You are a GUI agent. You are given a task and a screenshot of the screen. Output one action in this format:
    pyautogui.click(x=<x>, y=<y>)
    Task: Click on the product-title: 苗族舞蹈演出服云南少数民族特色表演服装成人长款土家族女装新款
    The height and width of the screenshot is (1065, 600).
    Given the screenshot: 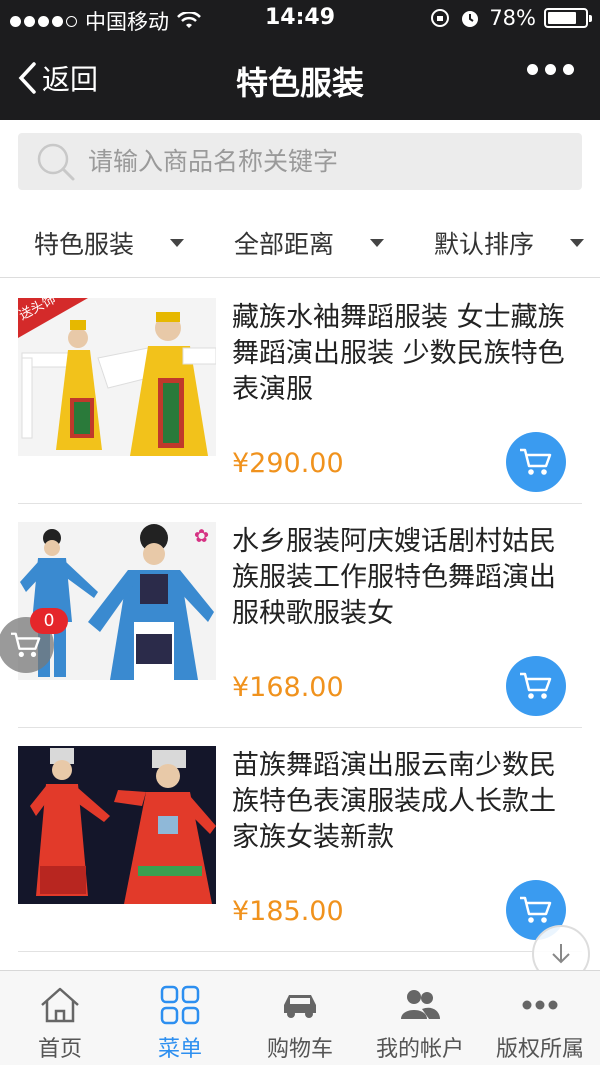 What is the action you would take?
    pyautogui.click(x=394, y=801)
    